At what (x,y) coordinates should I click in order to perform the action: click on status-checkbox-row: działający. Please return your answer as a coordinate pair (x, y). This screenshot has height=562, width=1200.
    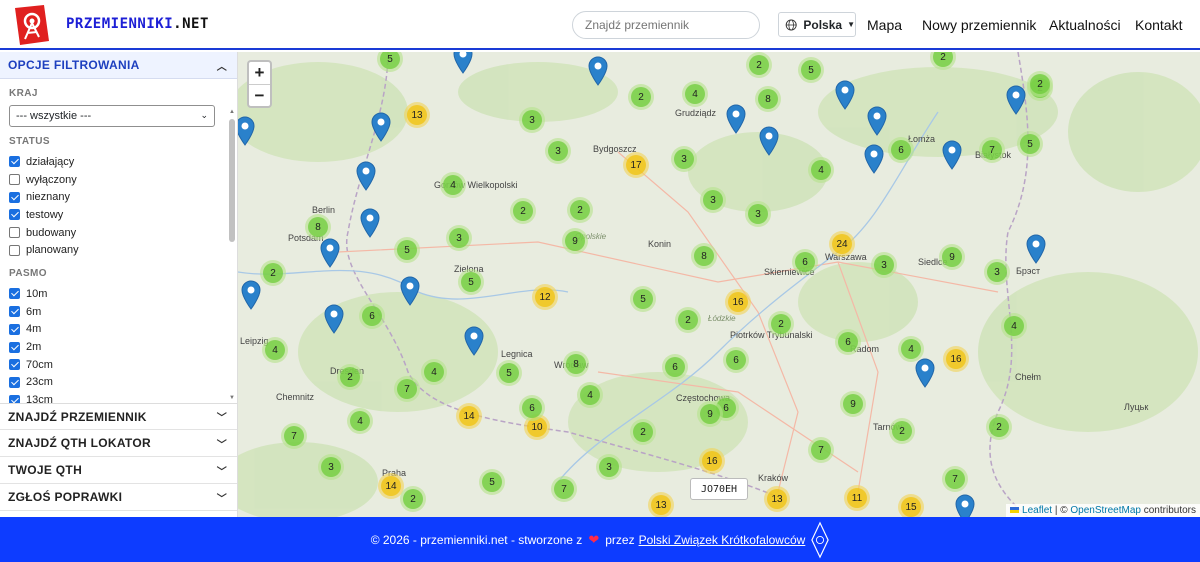
    Looking at the image, I should click on (123, 162).